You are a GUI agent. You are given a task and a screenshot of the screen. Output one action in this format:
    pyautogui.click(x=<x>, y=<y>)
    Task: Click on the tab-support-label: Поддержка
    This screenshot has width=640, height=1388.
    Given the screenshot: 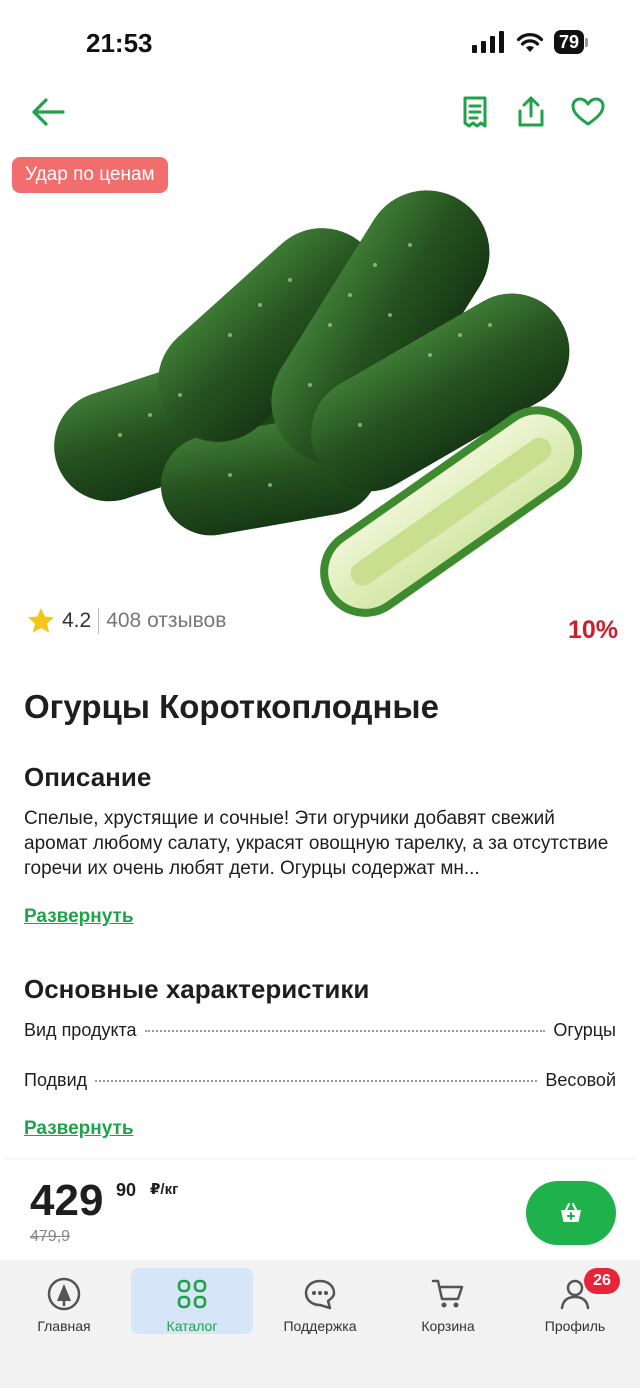 What is the action you would take?
    pyautogui.click(x=320, y=1326)
    